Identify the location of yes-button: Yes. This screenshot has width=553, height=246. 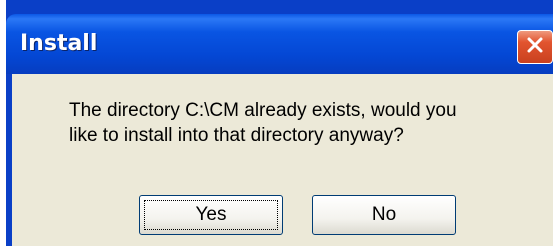
(211, 215).